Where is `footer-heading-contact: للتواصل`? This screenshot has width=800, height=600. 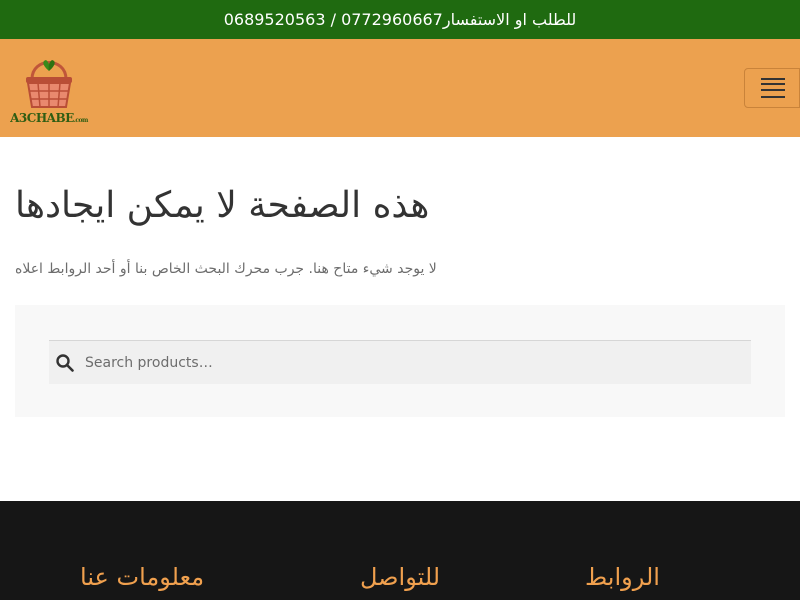
footer-heading-contact: للتواصل is located at coordinates (400, 577).